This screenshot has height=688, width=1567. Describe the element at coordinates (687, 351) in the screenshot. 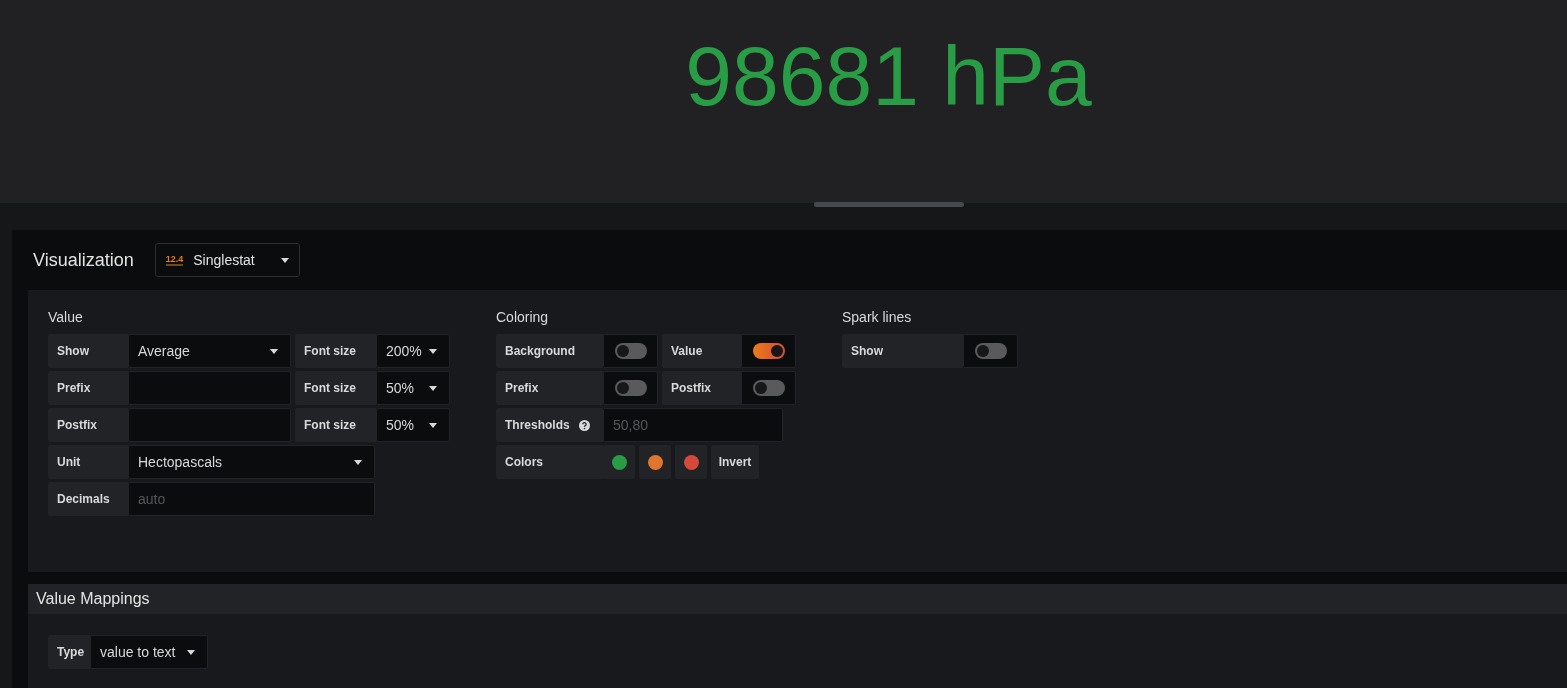

I see `field-label: Value` at that location.